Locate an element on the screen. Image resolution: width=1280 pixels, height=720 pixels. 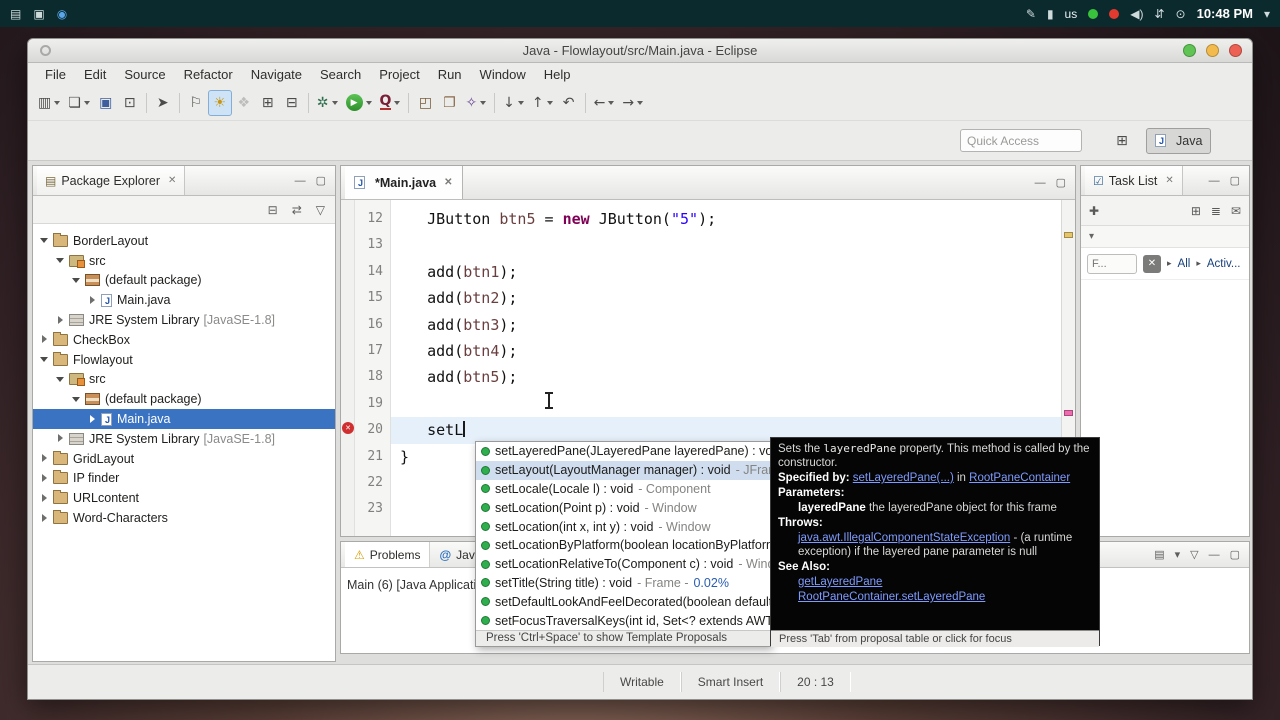
menu-refactor: Refactor is located at coordinates (208, 74).